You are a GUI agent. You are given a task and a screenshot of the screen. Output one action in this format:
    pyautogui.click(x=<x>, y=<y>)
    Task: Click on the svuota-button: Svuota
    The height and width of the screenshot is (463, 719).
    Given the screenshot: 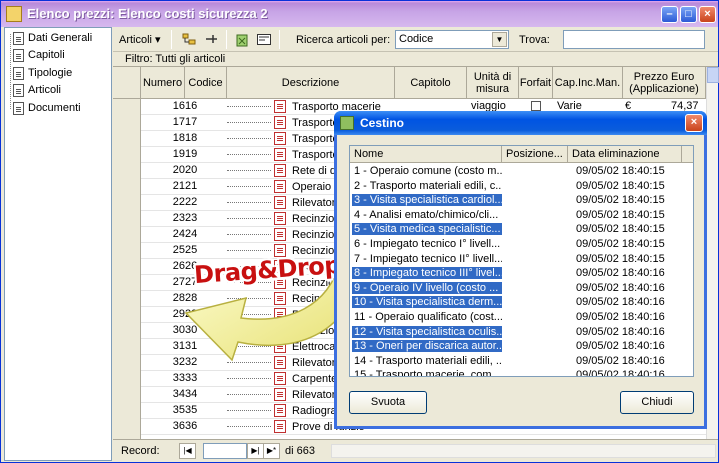 What is the action you would take?
    pyautogui.click(x=388, y=402)
    